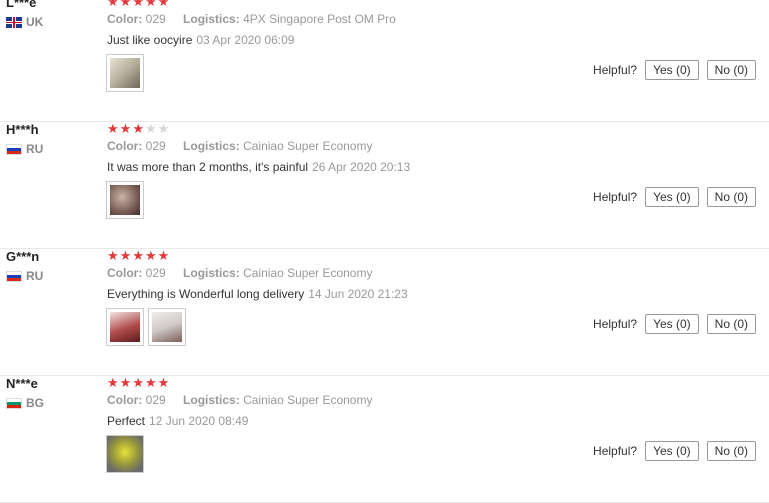  Describe the element at coordinates (319, 19) in the screenshot. I see `logistics-value: 4PX Singapore Post OM Pro` at that location.